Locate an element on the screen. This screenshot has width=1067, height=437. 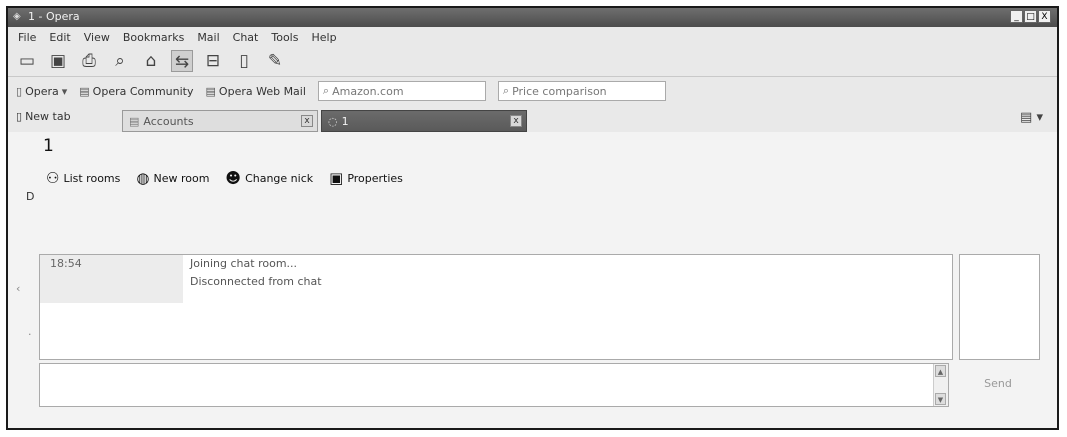
folder-icon: ▭ is located at coordinates (27, 61).